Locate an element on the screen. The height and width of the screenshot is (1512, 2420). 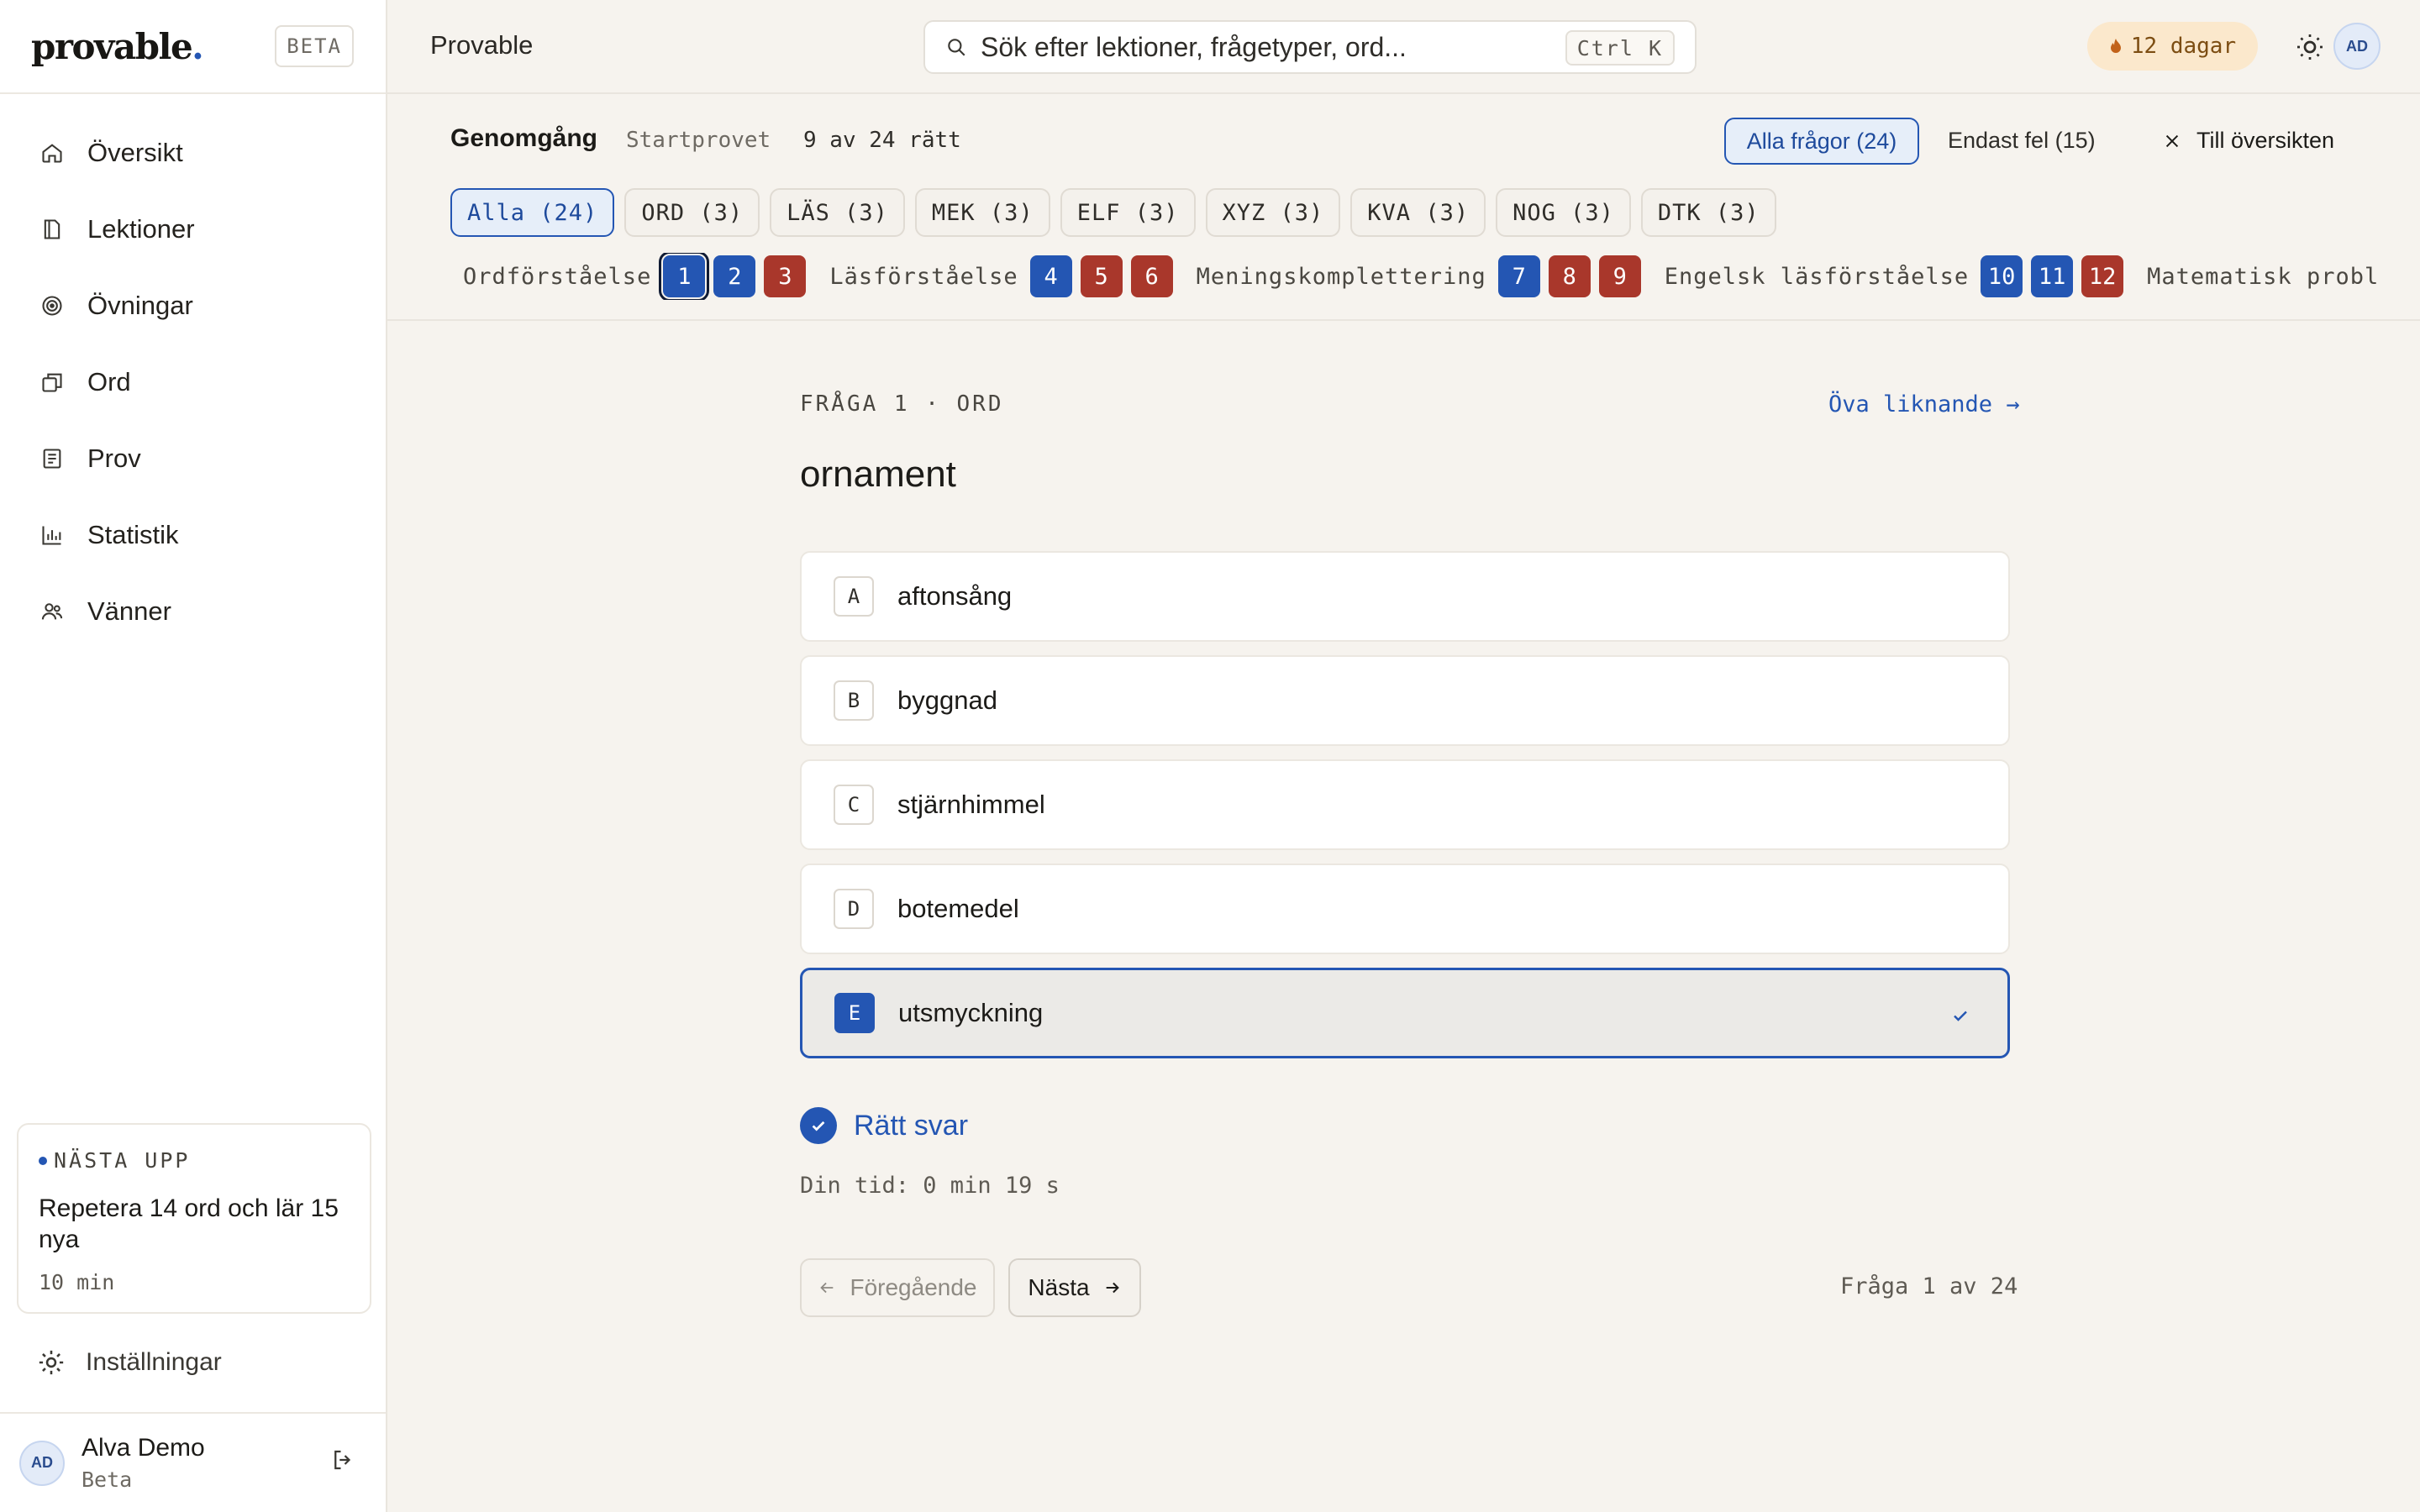
sidebar-item-lektioner: Lektioner is located at coordinates (193, 229).